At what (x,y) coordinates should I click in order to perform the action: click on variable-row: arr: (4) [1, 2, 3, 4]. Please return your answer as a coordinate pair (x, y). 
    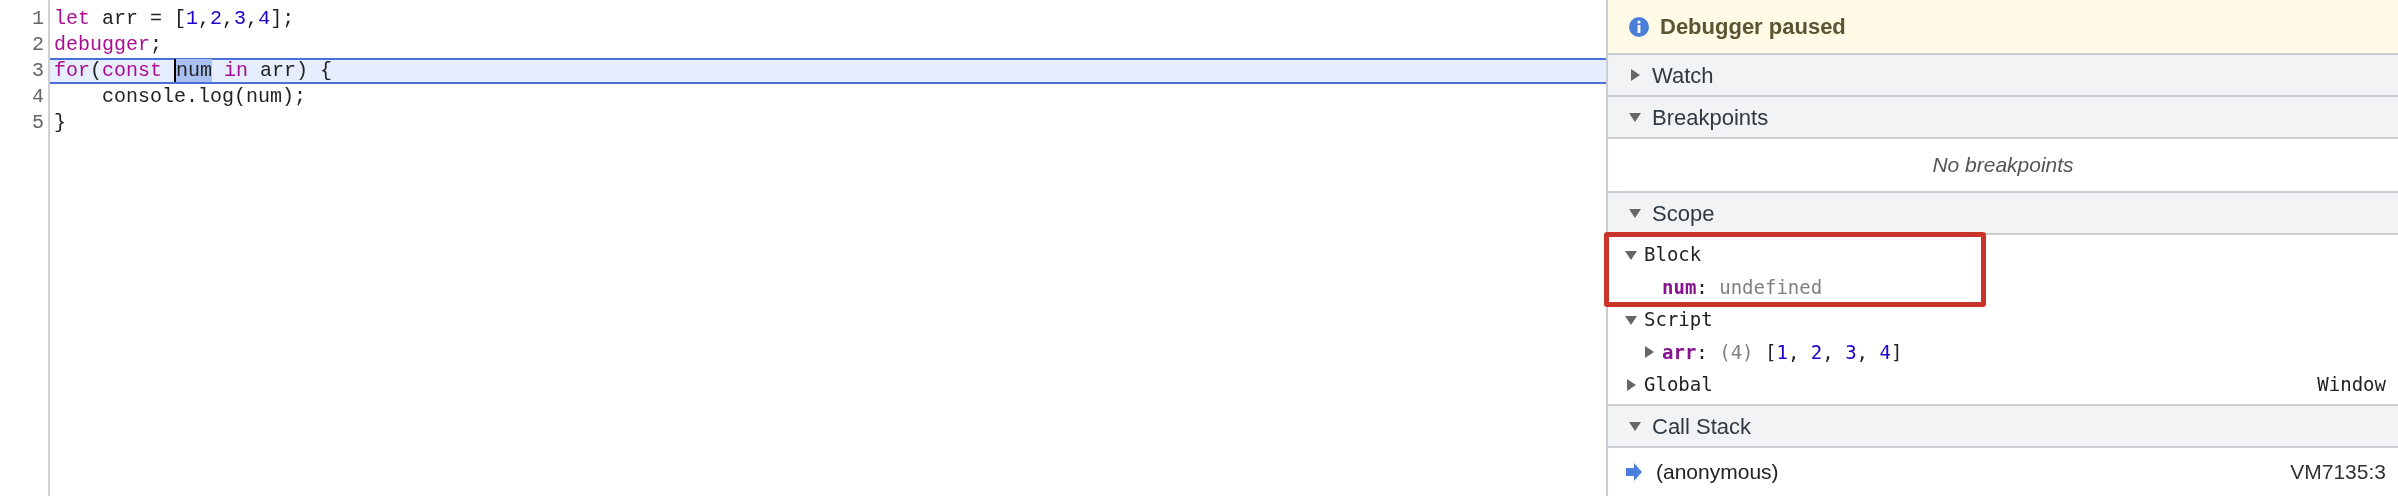
    Looking at the image, I should click on (2003, 352).